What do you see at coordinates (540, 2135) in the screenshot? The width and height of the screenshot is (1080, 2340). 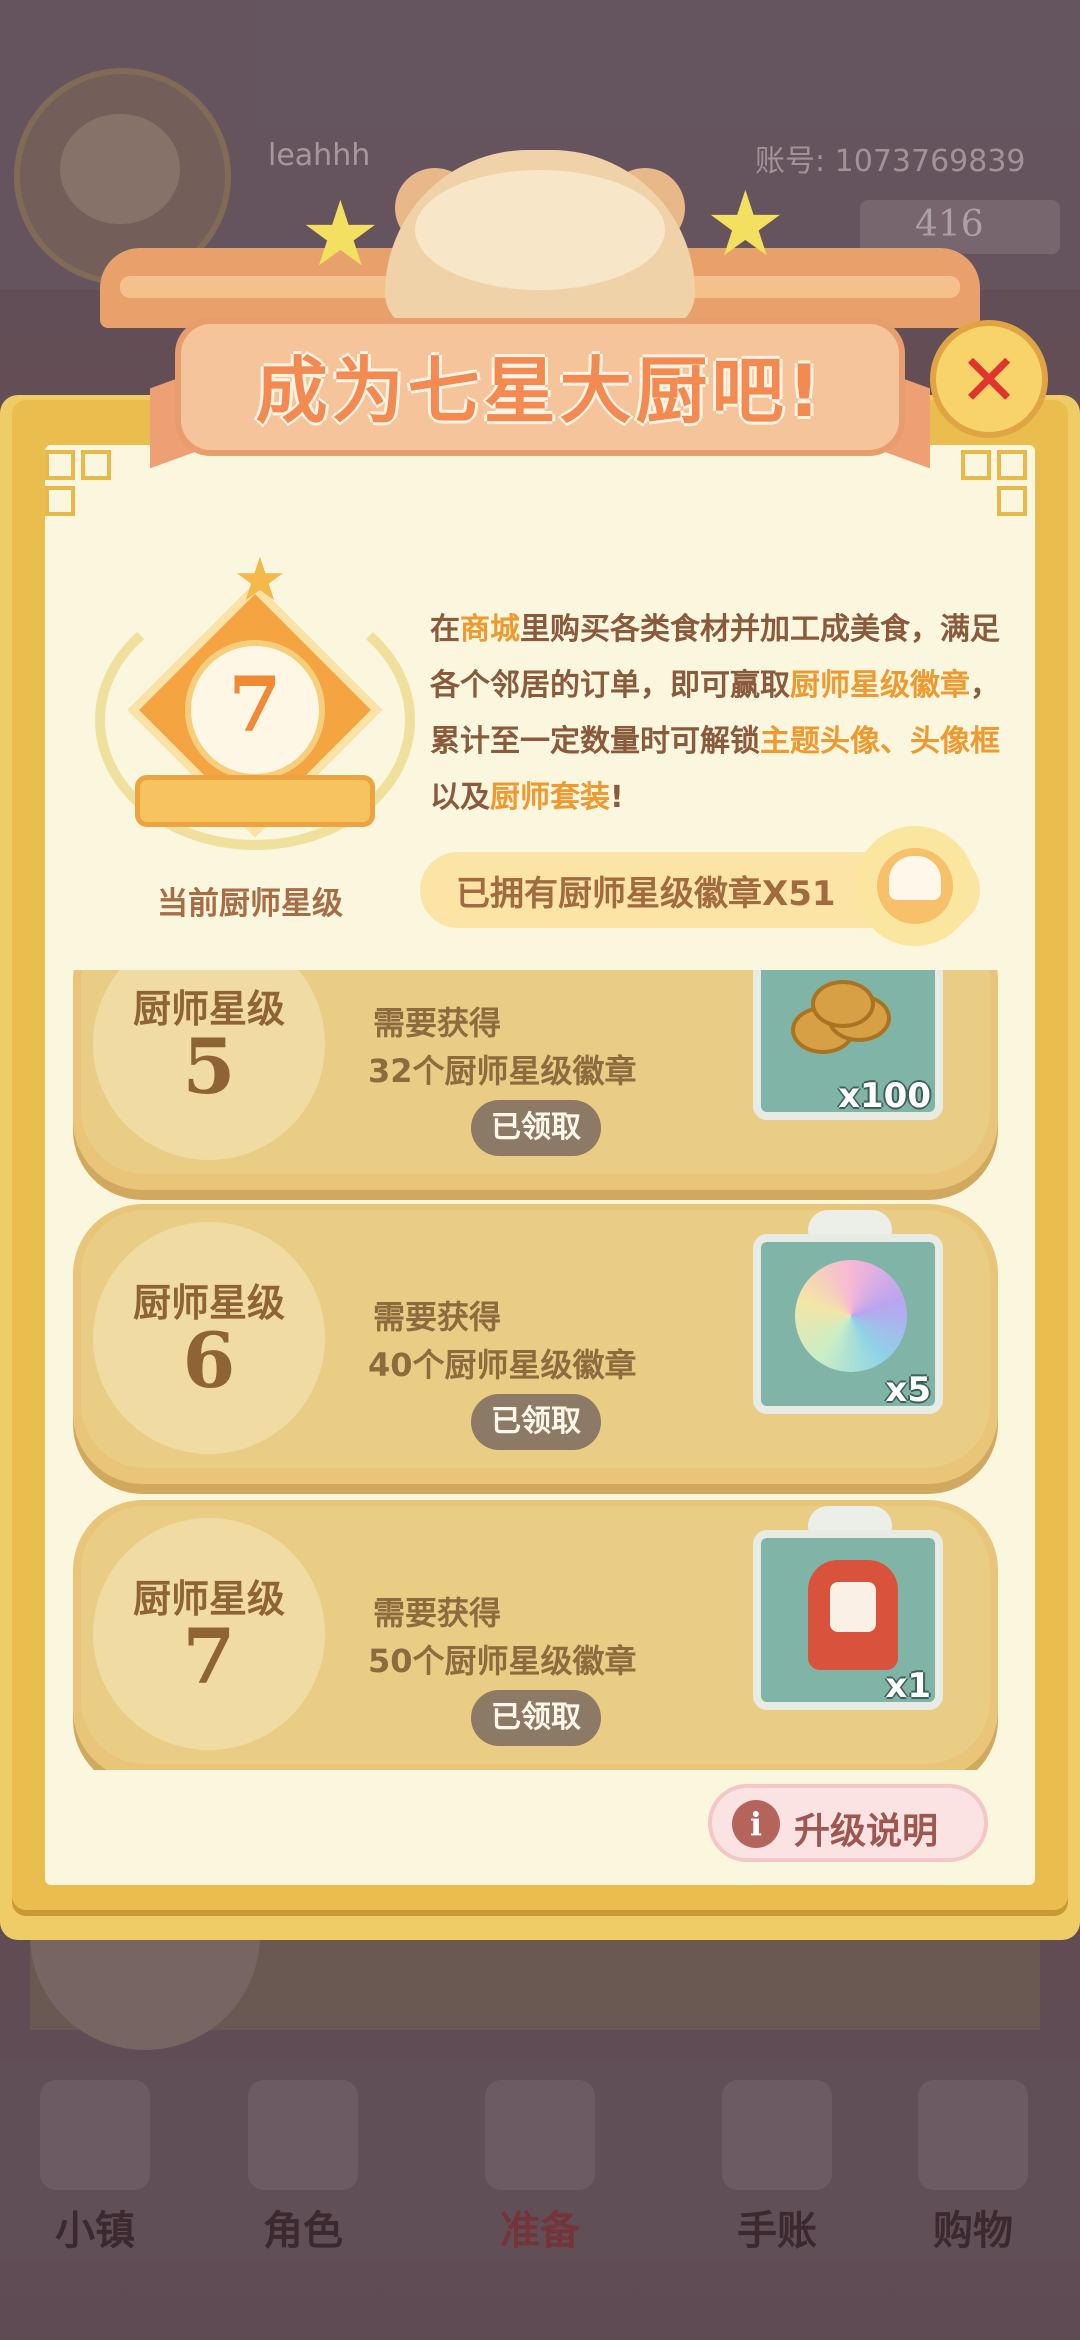 I see `kitchen-icon` at bounding box center [540, 2135].